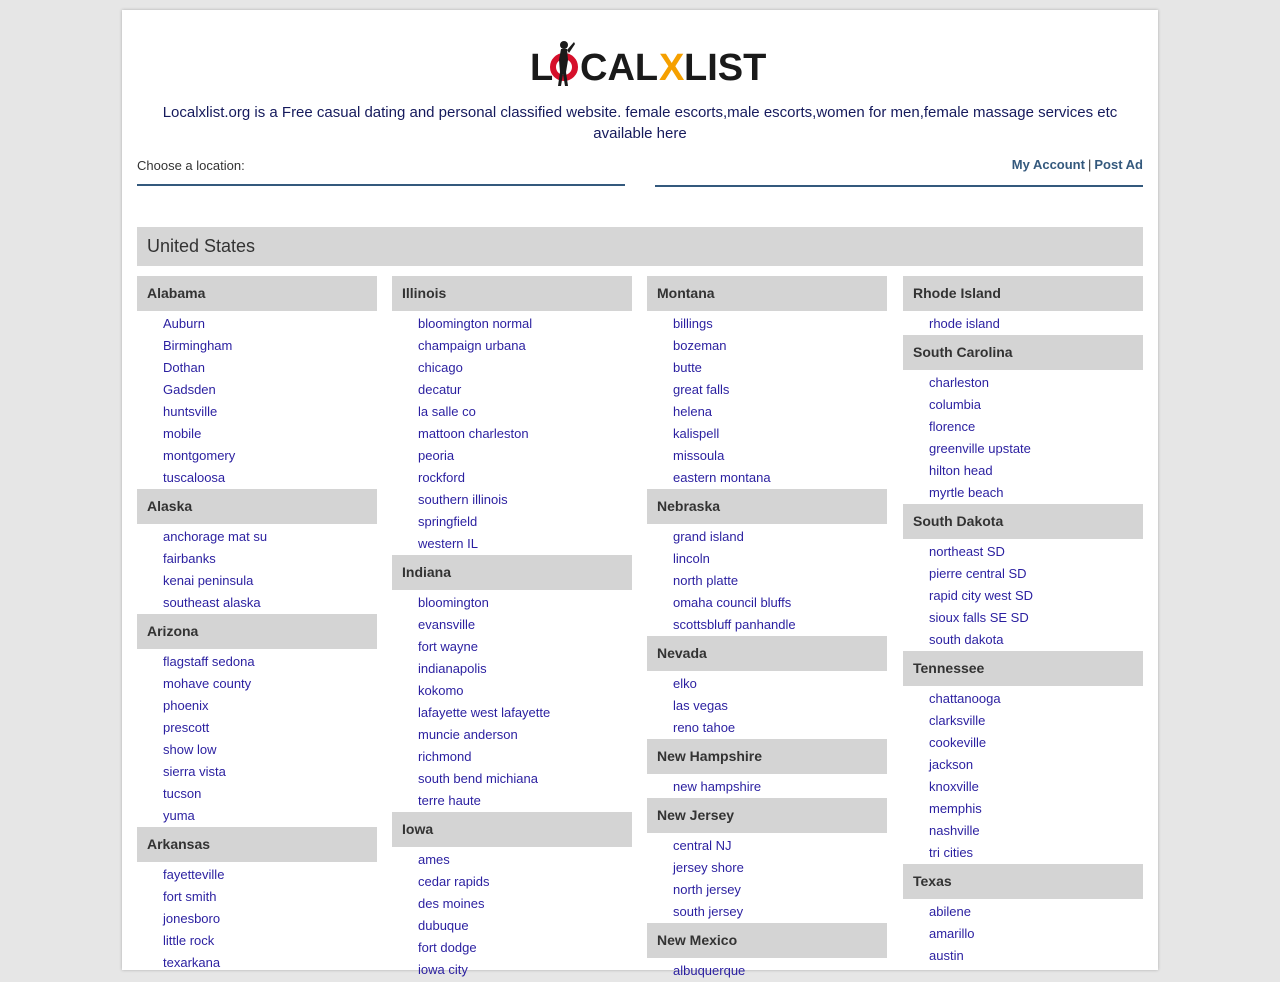 The image size is (1280, 982). I want to click on city-link: rockford, so click(441, 477).